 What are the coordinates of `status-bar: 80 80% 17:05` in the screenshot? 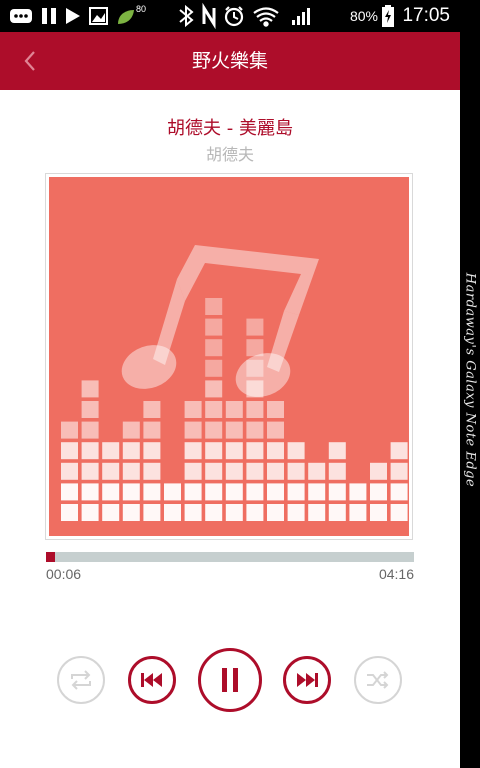 It's located at (230, 16).